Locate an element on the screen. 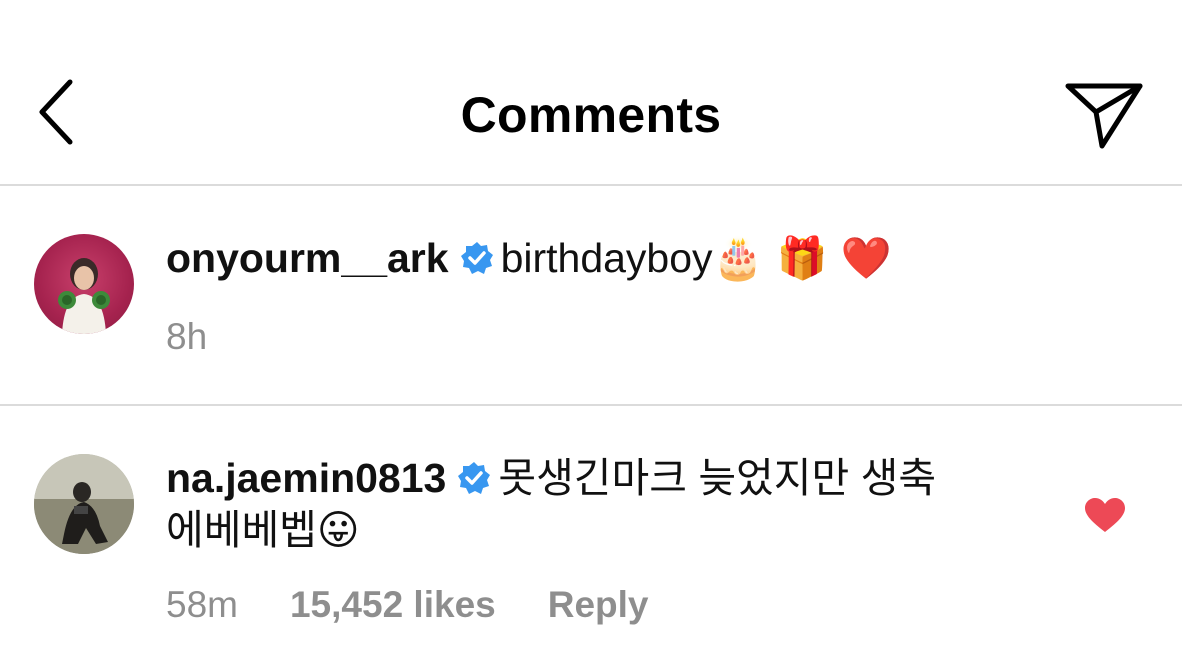 The height and width of the screenshot is (672, 1182). comment-content: onyourm__ark birthdayboy🎂 🎁 ❤️ is located at coordinates (606, 258).